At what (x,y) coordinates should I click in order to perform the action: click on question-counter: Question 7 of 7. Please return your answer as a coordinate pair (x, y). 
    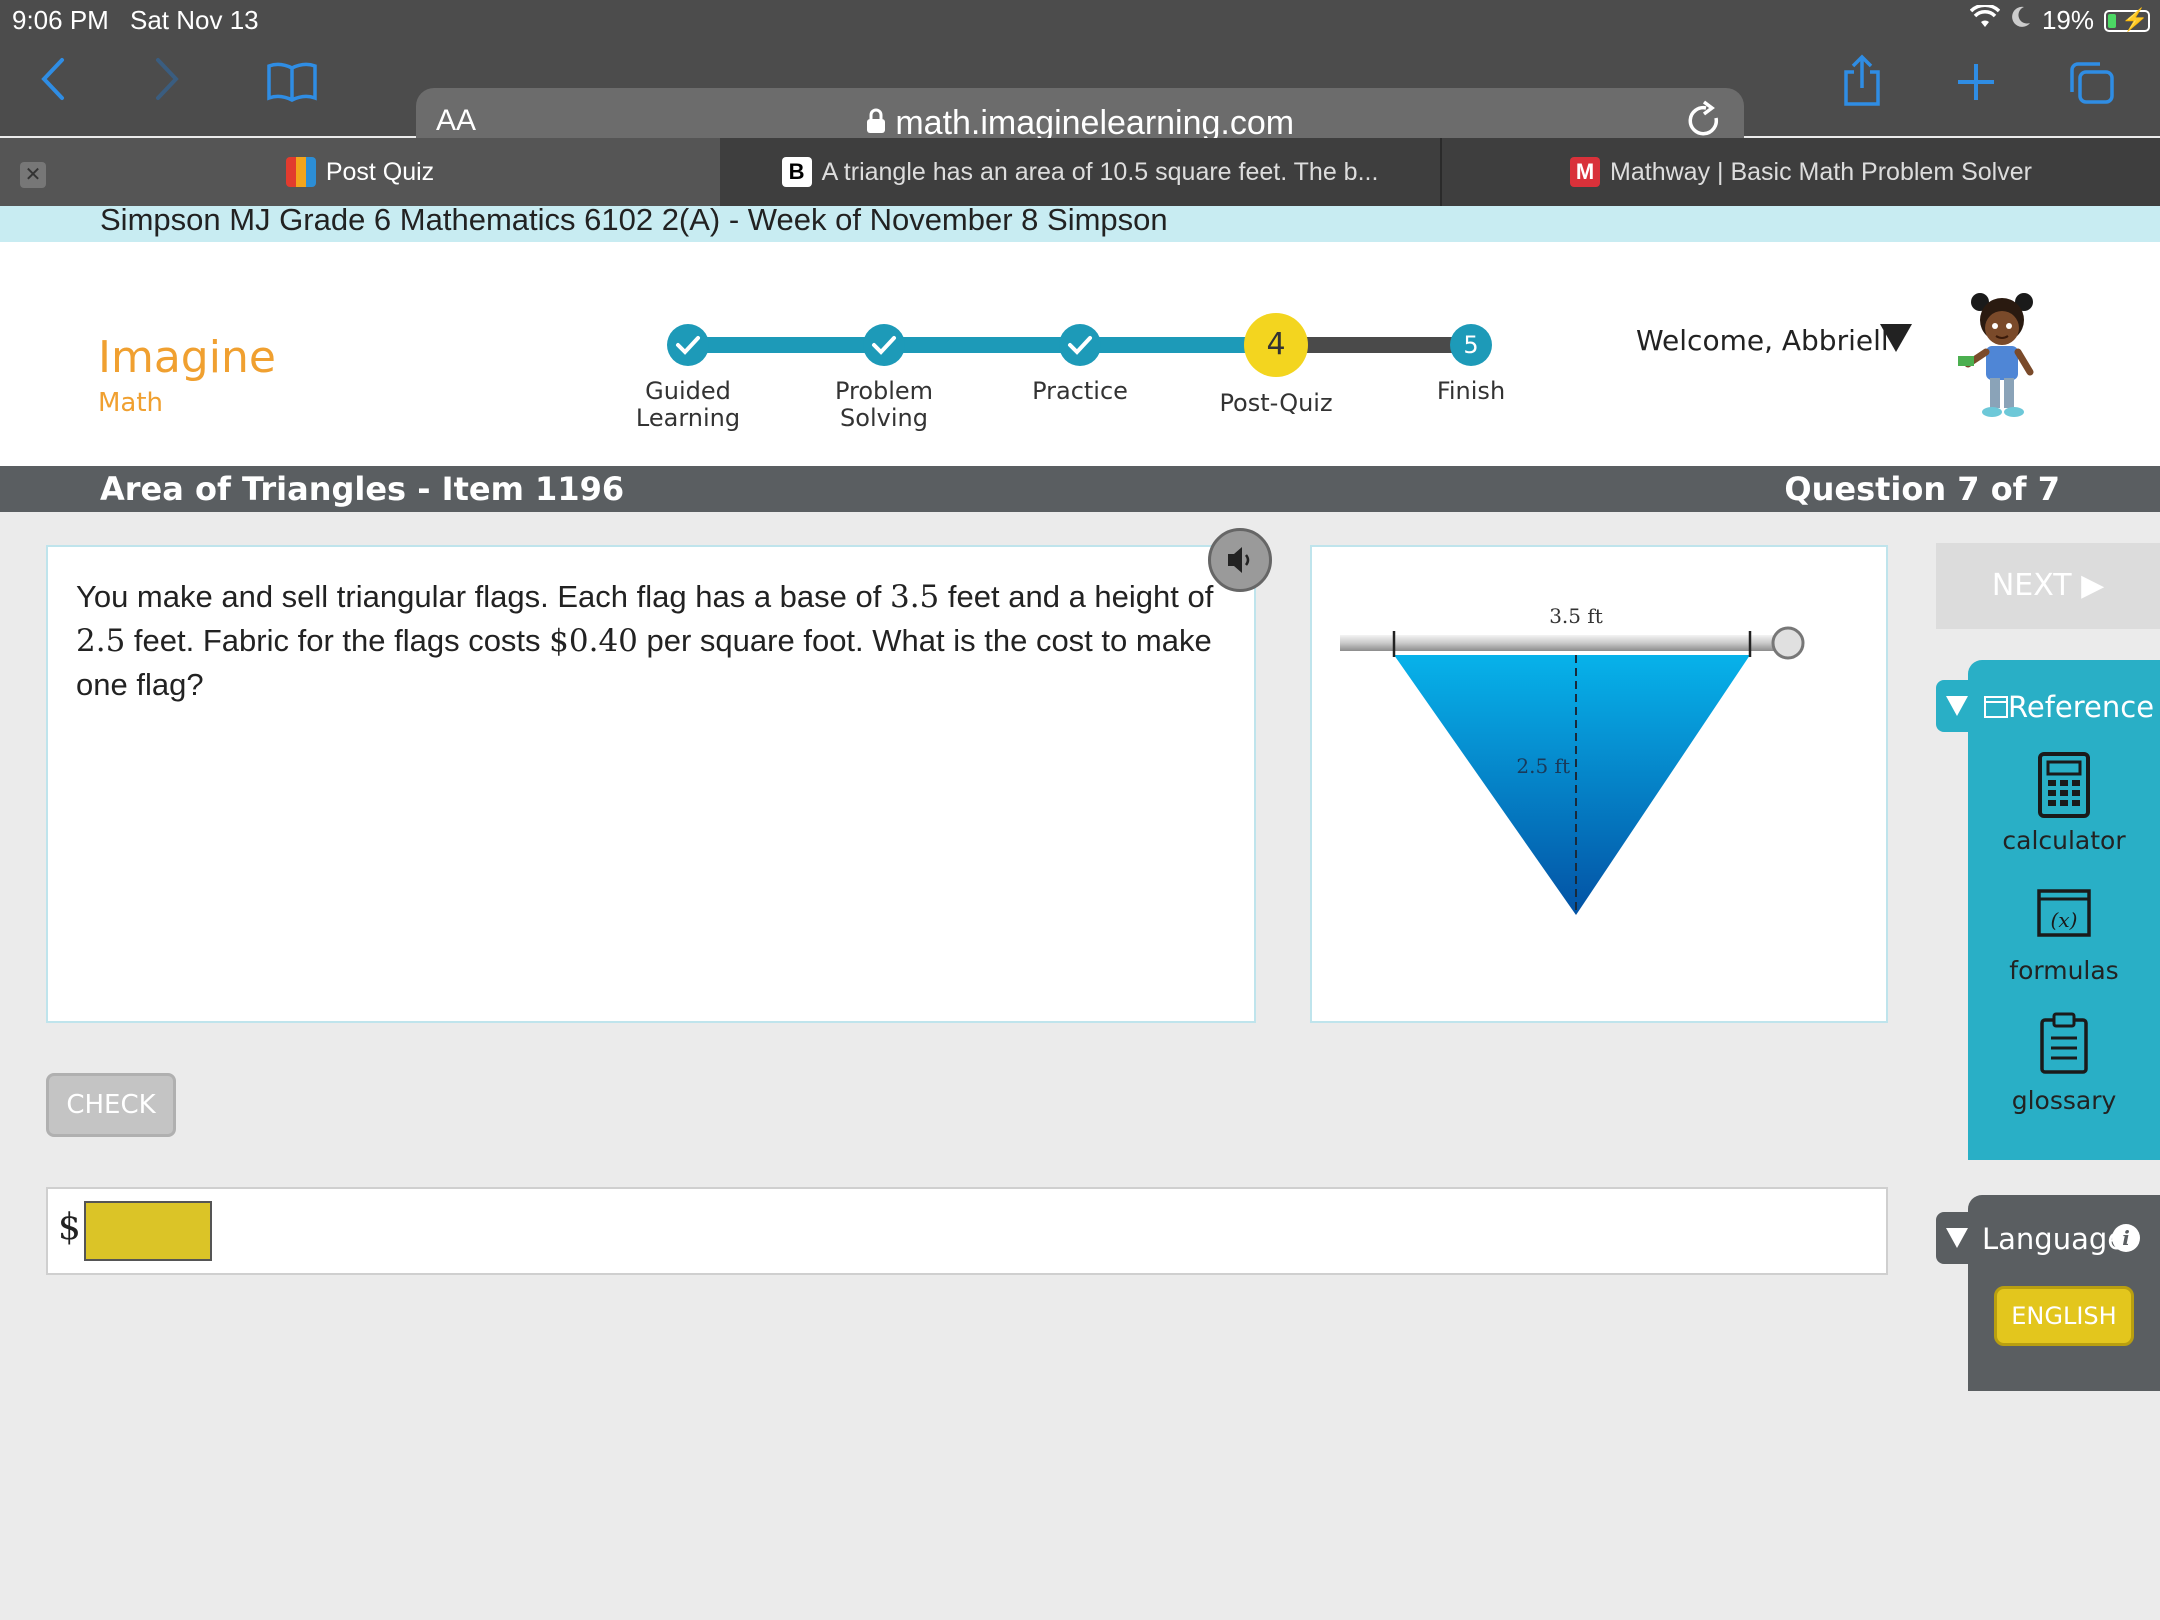
    Looking at the image, I should click on (1922, 489).